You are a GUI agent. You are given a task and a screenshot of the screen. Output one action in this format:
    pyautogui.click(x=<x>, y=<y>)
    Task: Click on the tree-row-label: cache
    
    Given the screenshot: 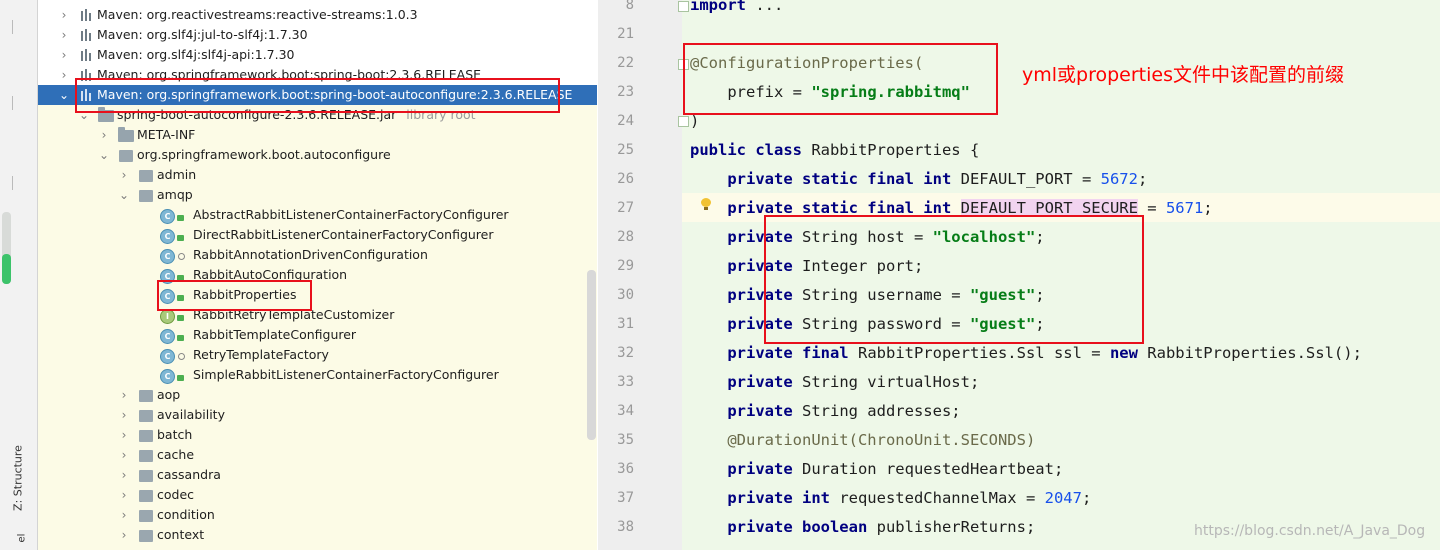 What is the action you would take?
    pyautogui.click(x=176, y=454)
    